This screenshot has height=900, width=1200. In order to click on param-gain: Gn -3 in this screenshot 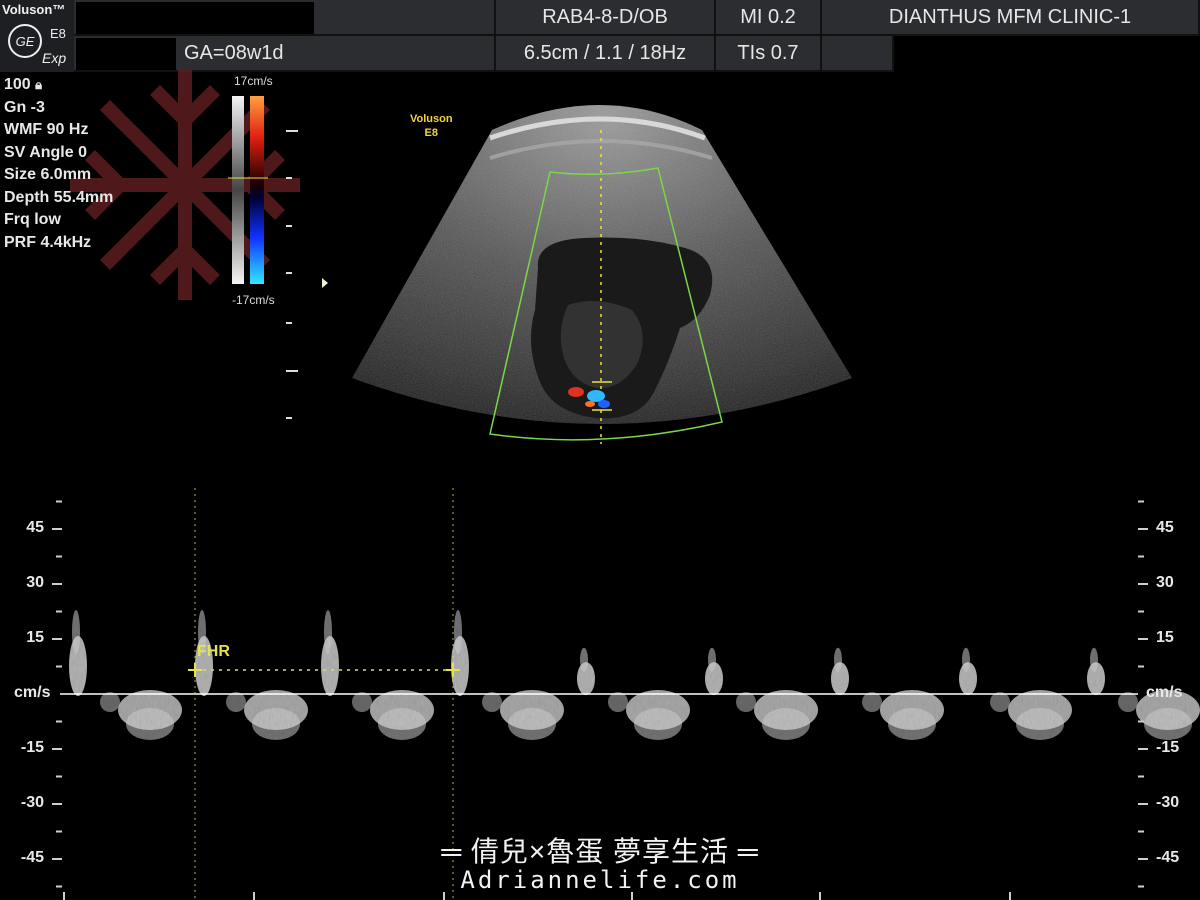, I will do `click(24, 107)`.